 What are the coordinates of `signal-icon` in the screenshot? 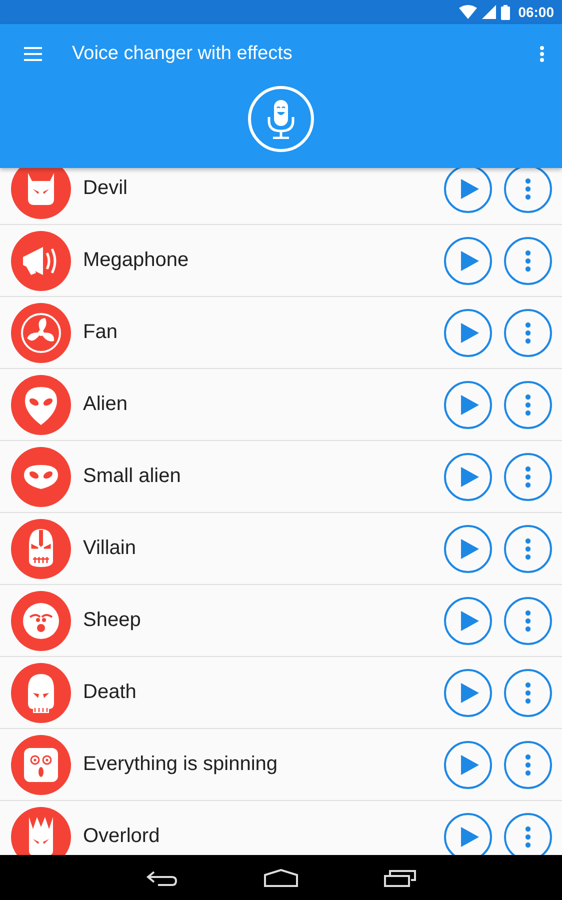 It's located at (489, 12).